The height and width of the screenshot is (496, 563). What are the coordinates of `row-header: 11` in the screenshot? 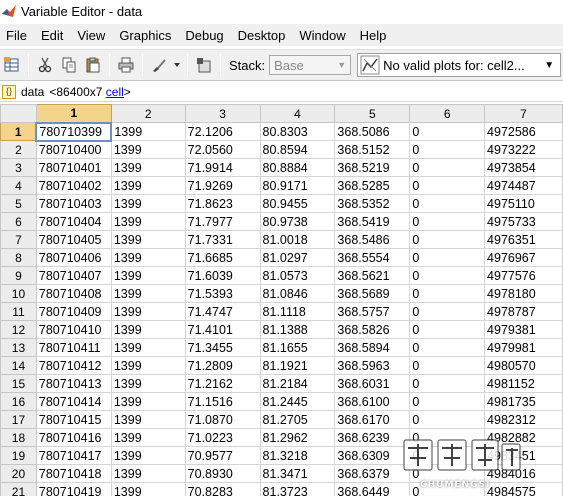 It's located at (18, 311).